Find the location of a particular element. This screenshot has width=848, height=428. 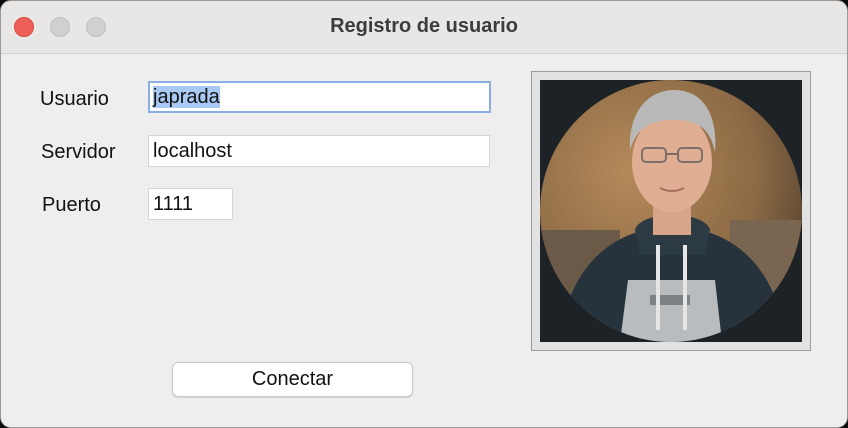

port-label: Puerto is located at coordinates (71, 205).